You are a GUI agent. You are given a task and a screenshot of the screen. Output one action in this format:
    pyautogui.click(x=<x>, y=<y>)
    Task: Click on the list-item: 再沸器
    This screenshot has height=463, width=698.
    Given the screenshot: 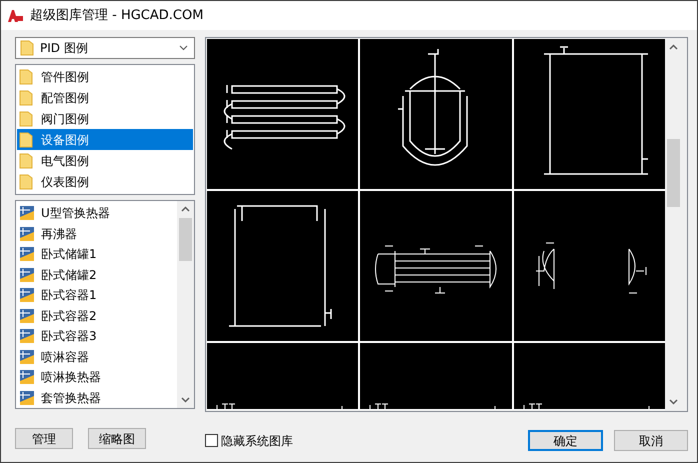 What is the action you would take?
    pyautogui.click(x=98, y=234)
    